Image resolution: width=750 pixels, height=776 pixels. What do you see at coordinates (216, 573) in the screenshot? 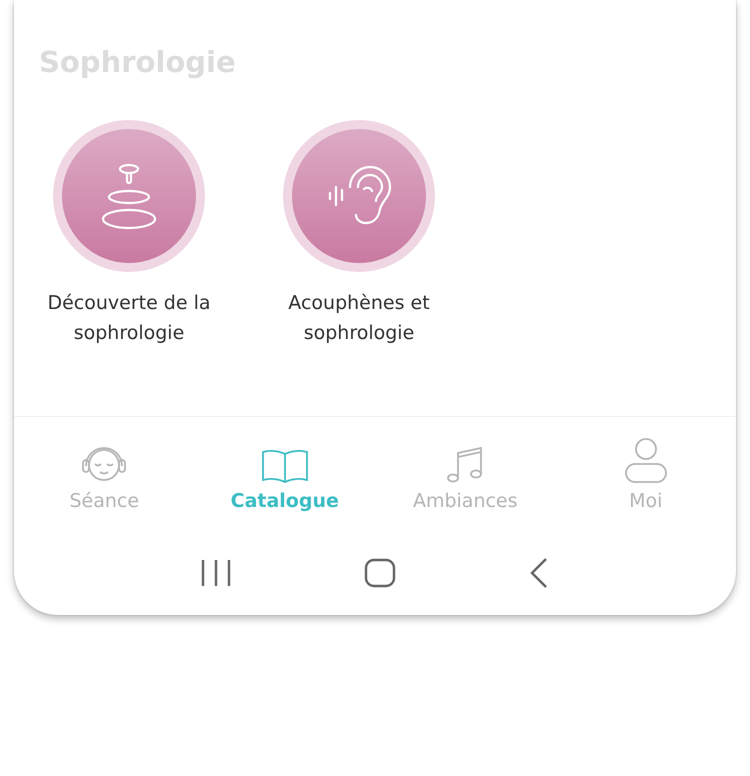
I see `recent-apps-icon` at bounding box center [216, 573].